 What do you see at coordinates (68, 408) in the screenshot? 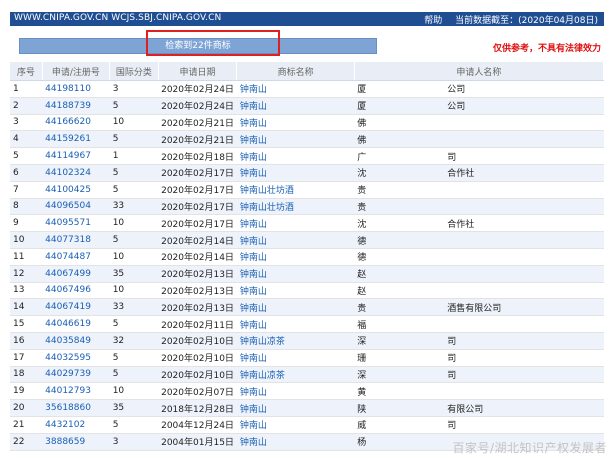
I see `reg-no-link: 35618860` at bounding box center [68, 408].